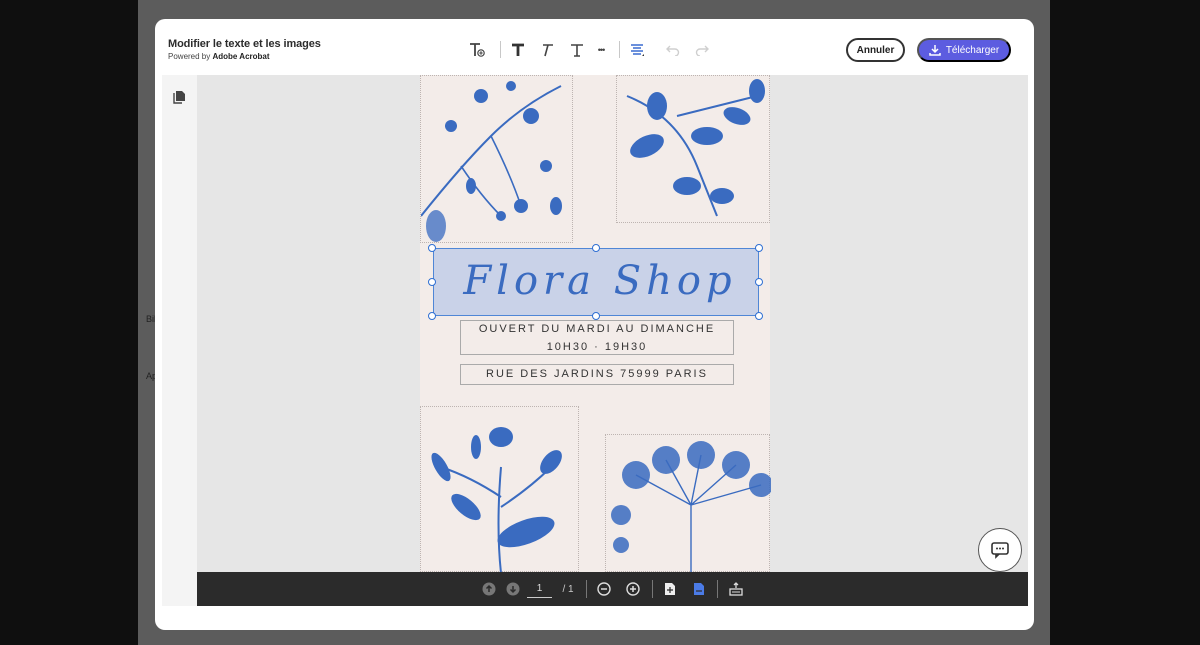  I want to click on download-icon, so click(935, 50).